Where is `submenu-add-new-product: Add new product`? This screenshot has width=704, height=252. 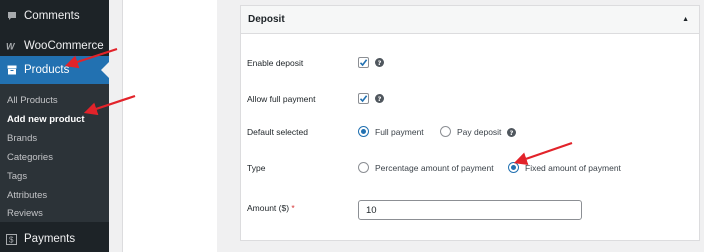 submenu-add-new-product: Add new product is located at coordinates (46, 119).